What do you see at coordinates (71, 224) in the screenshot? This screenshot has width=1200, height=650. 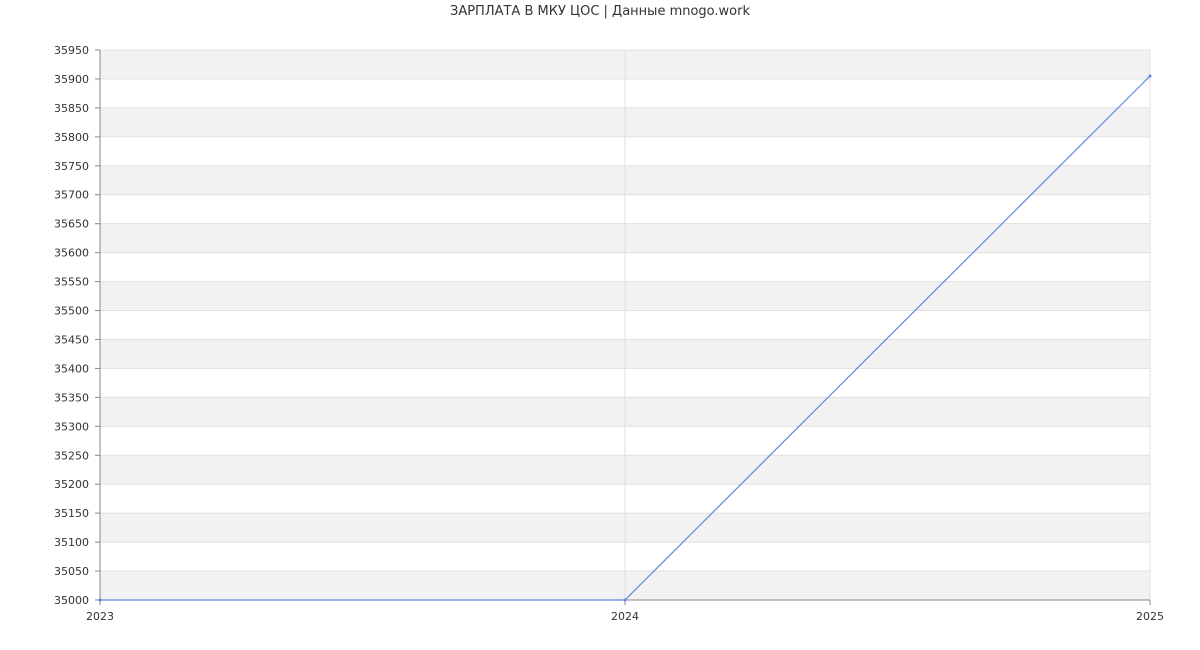 I see `y-tick-label: 35650` at bounding box center [71, 224].